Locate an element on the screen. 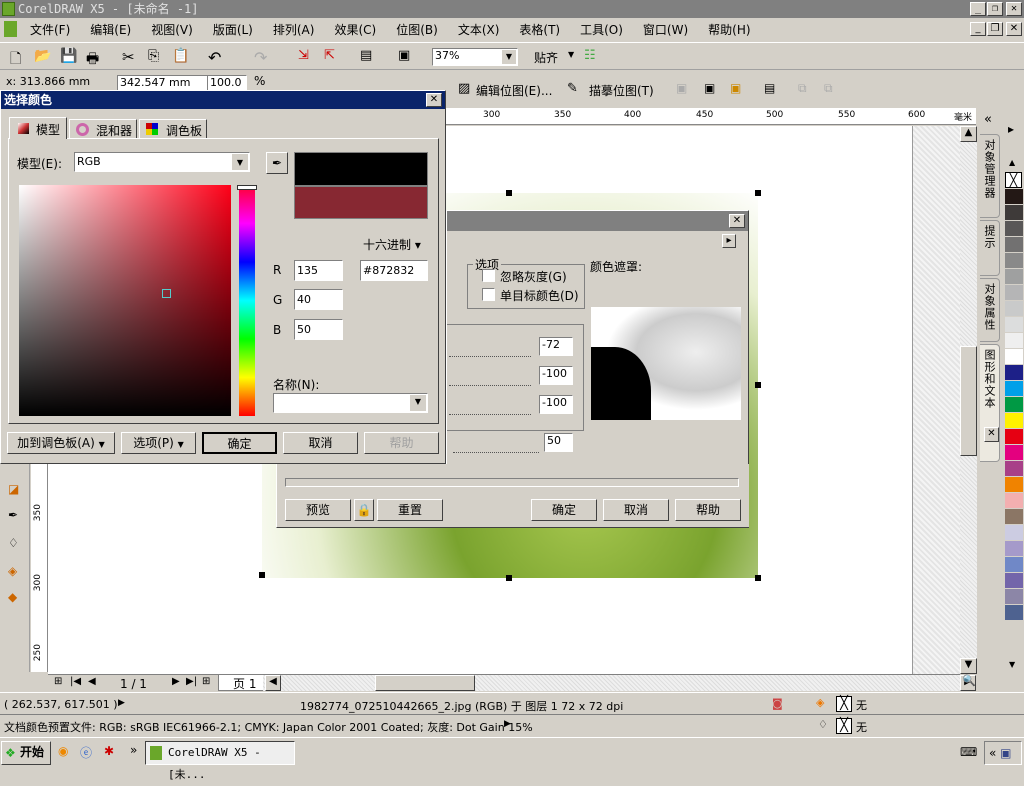 This screenshot has height=786, width=1024. menu-layout: 版面(L) is located at coordinates (233, 29).